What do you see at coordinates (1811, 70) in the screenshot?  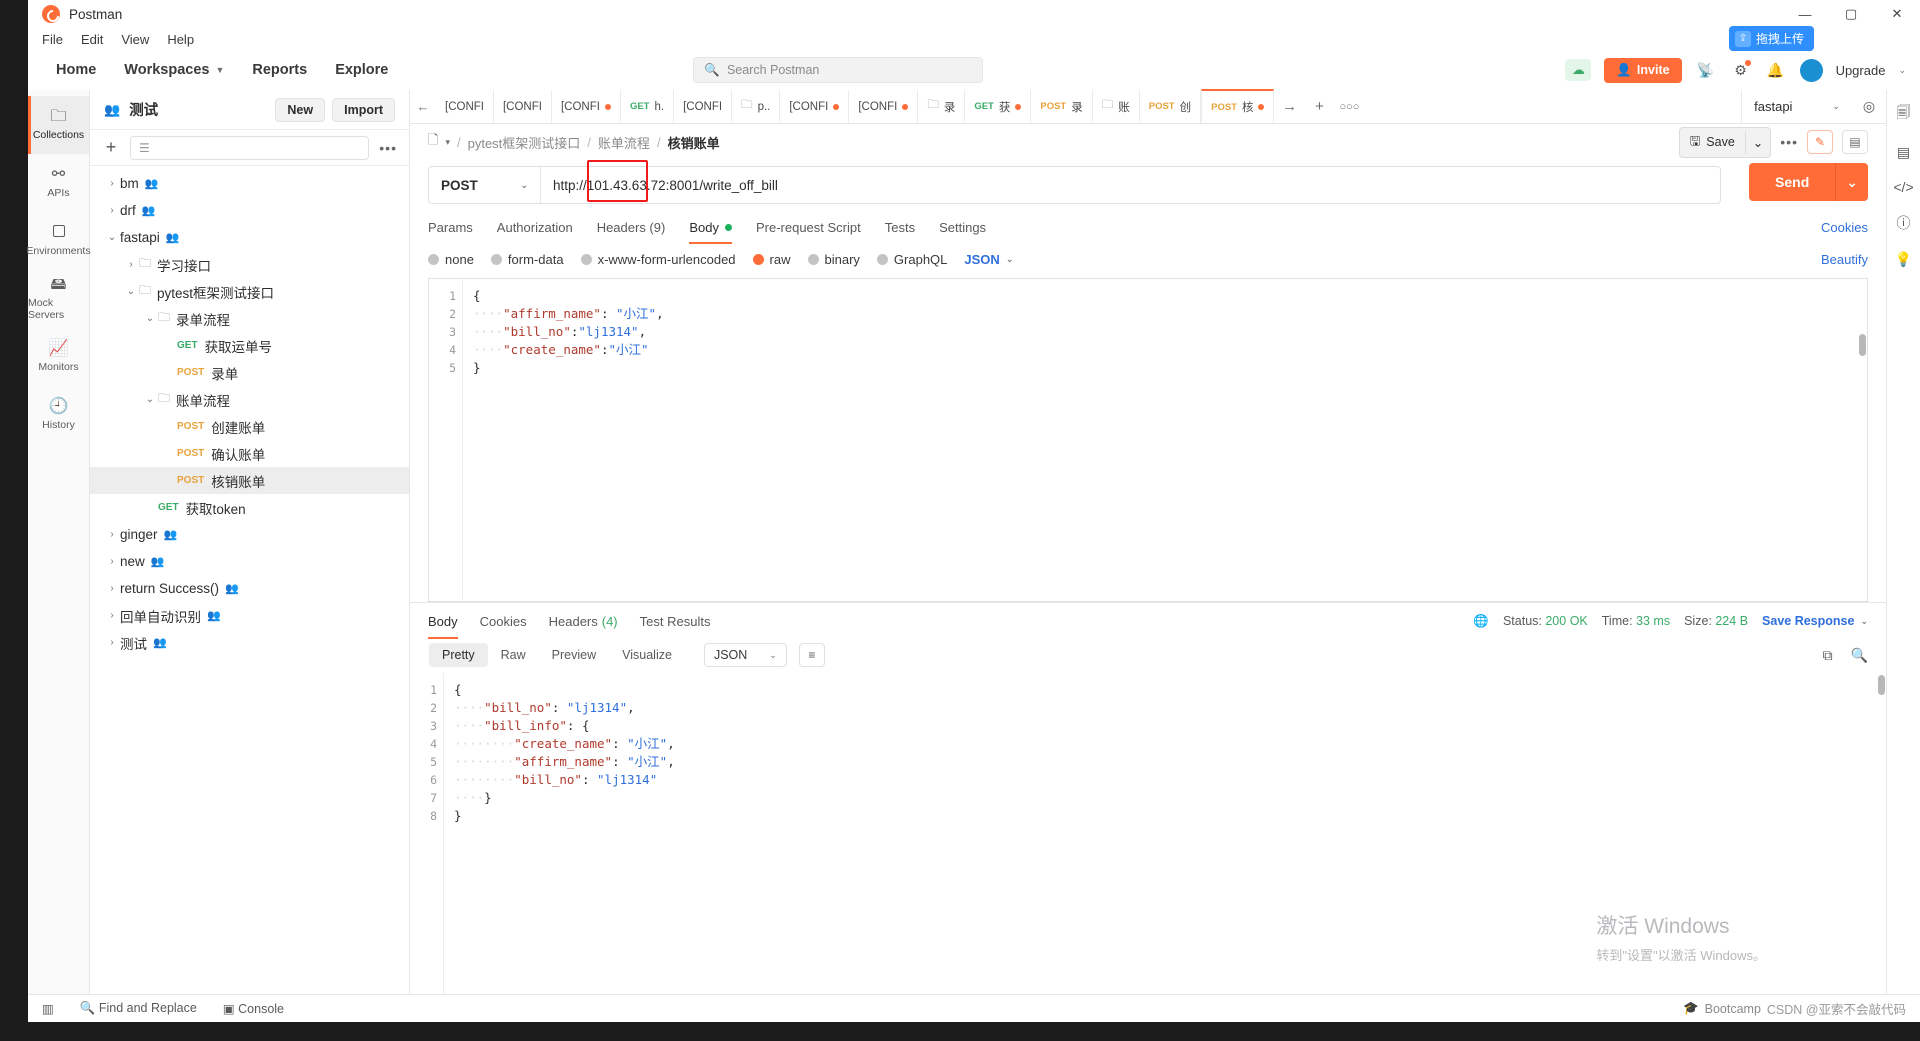 I see `avatar` at bounding box center [1811, 70].